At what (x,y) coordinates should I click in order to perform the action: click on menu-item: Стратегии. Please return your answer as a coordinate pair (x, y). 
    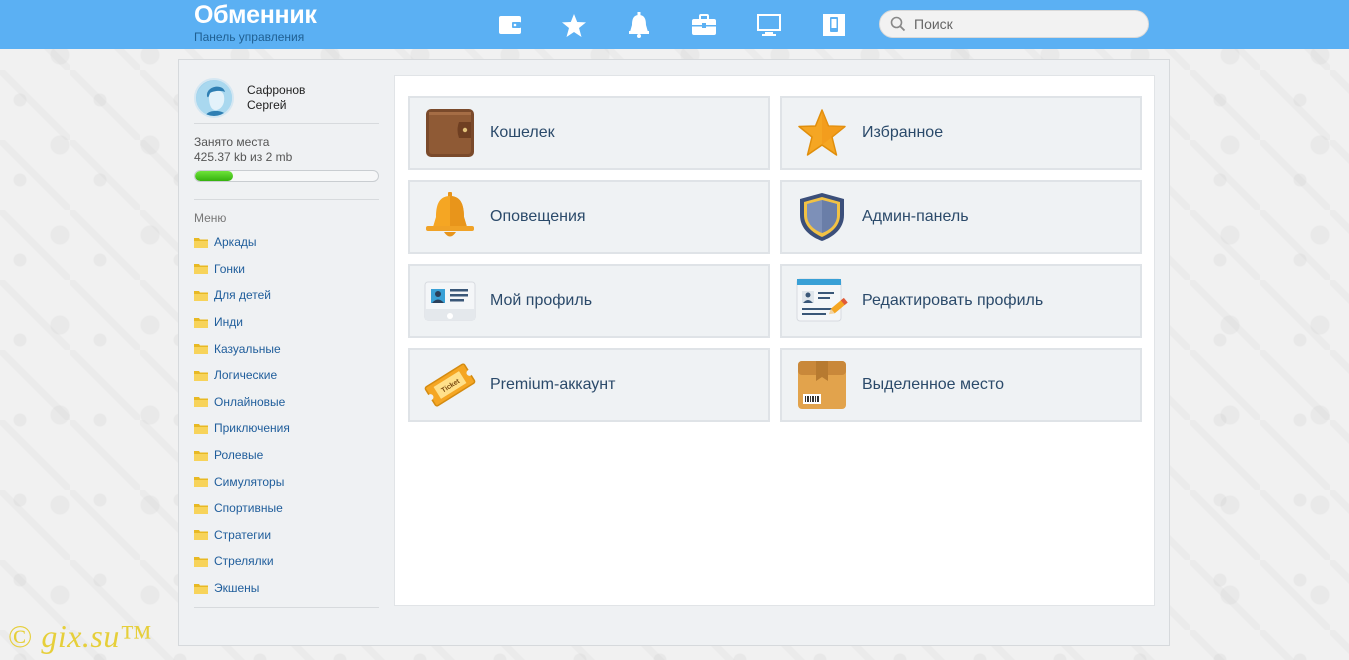
    Looking at the image, I should click on (286, 535).